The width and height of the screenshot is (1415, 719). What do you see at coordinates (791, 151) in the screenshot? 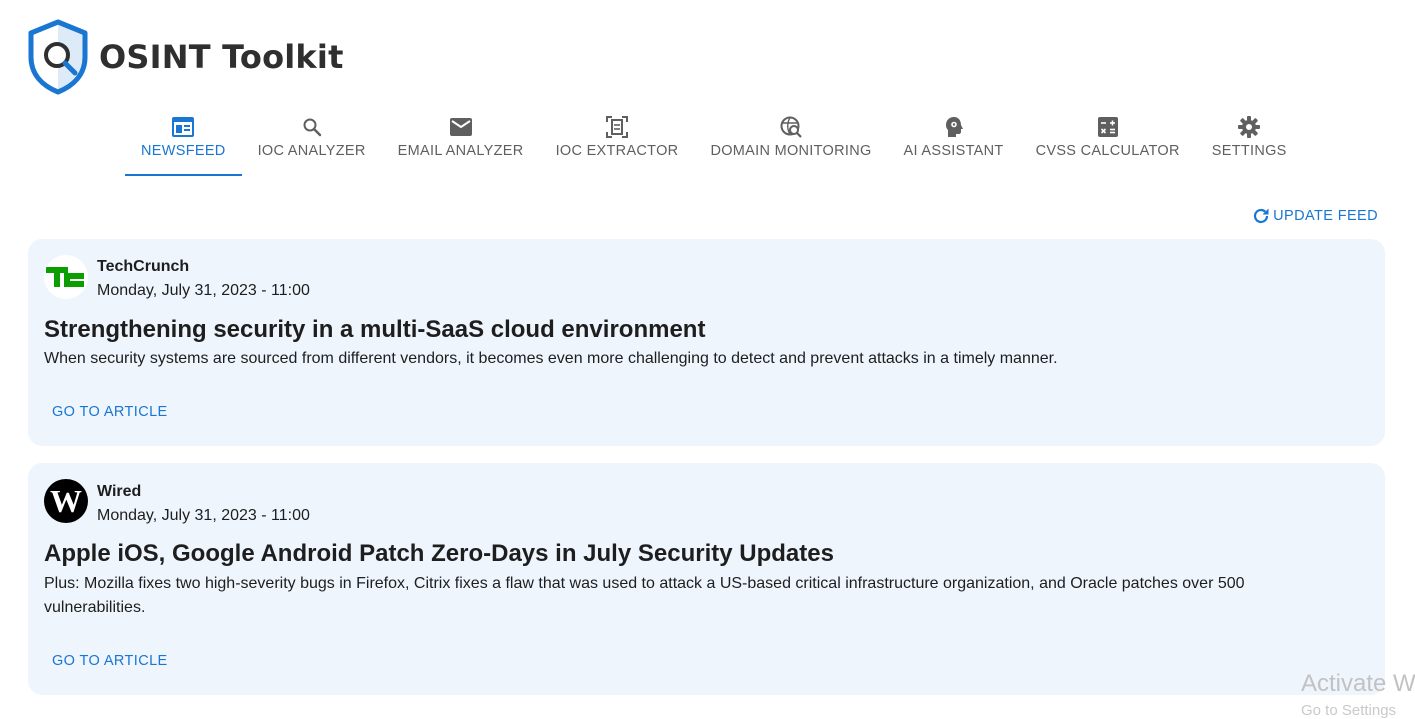
I see `tab-label: DOMAIN MONITORING` at bounding box center [791, 151].